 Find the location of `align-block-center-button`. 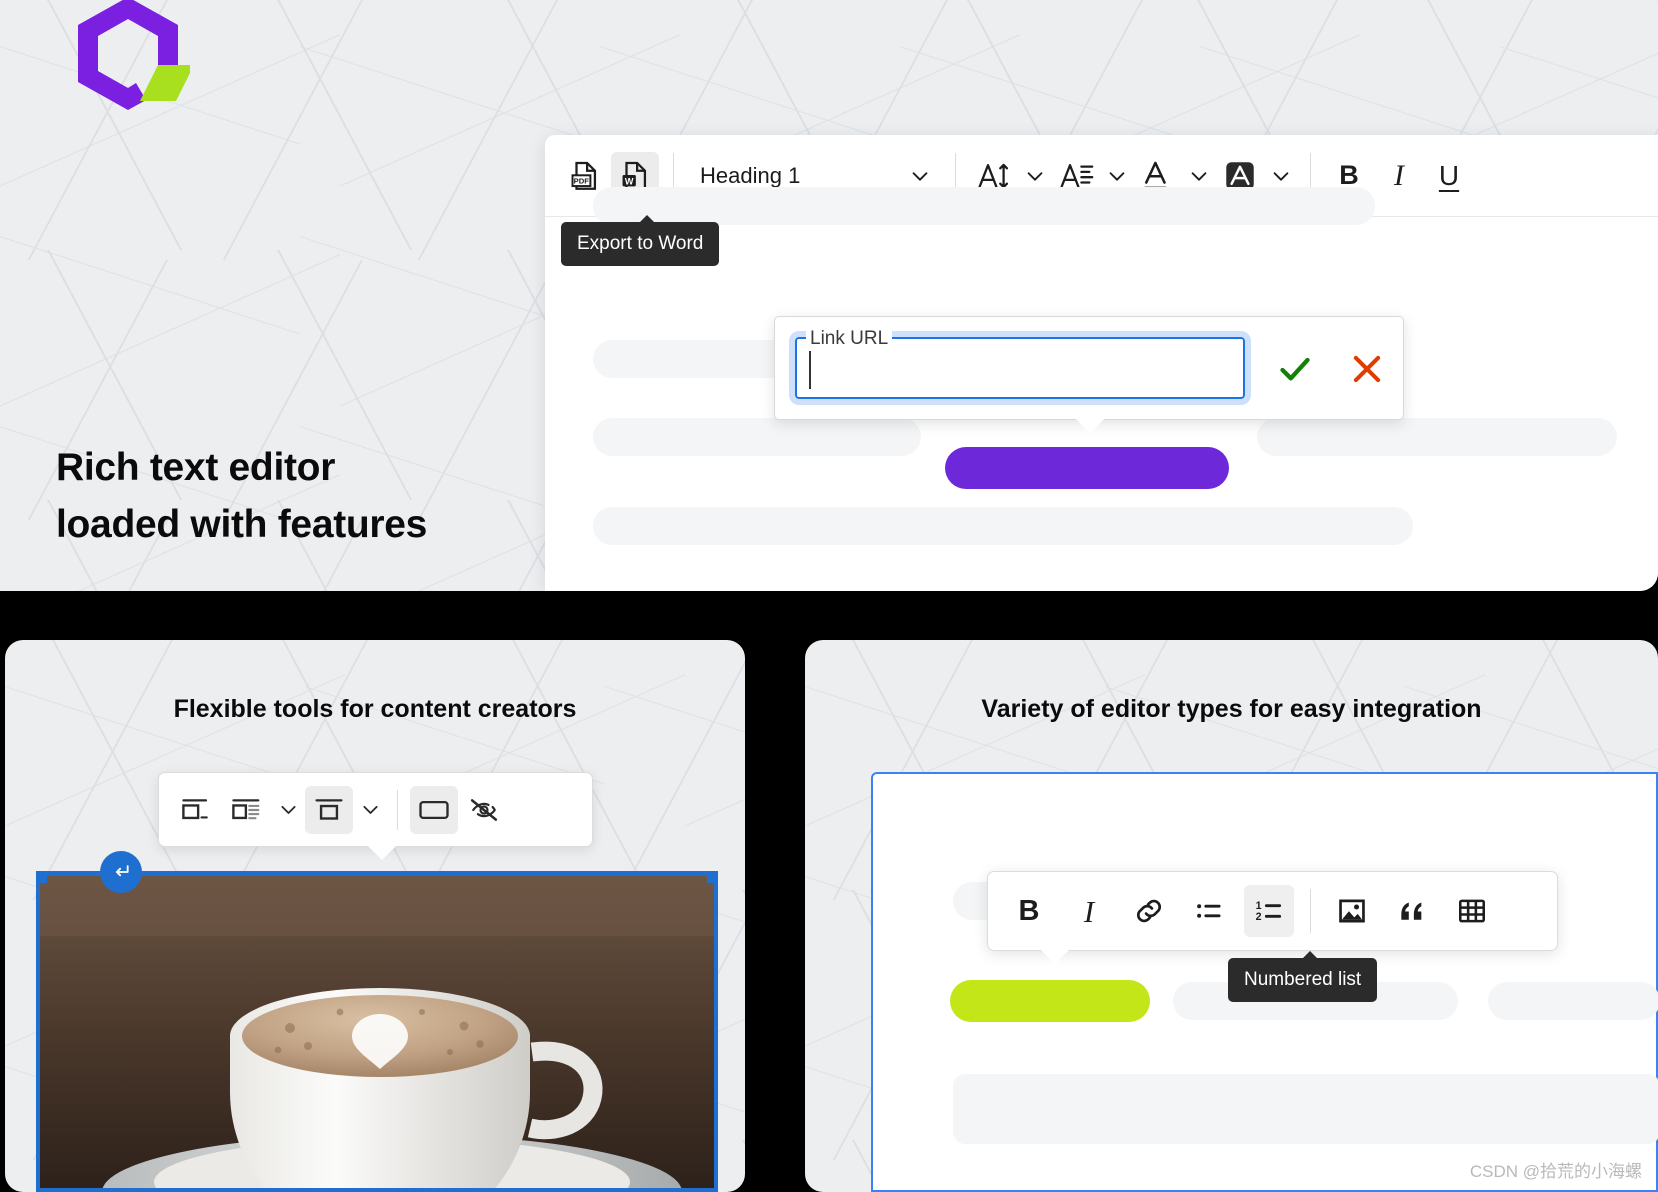

align-block-center-button is located at coordinates (329, 809).